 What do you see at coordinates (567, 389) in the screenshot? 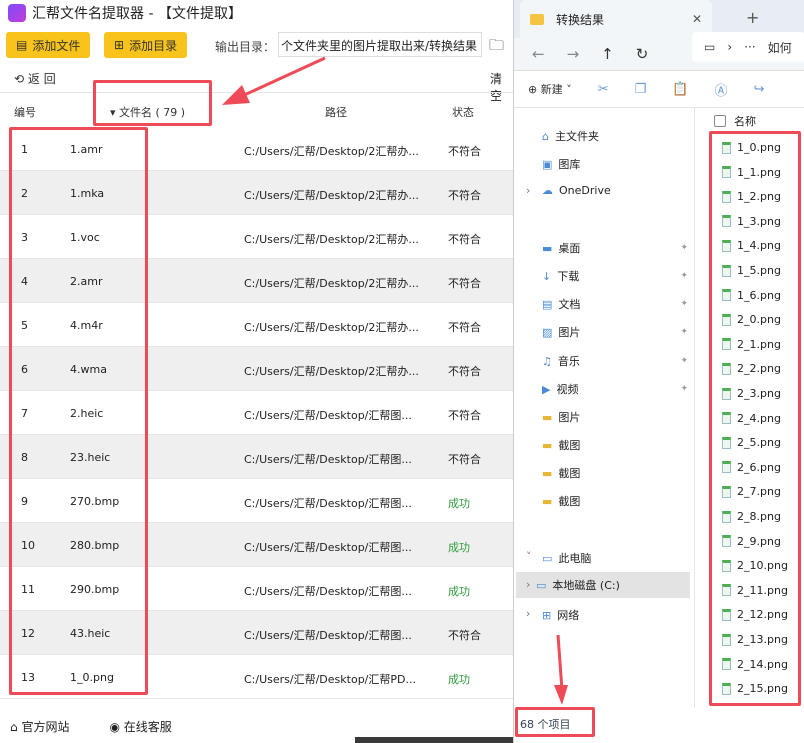
I see `nav-item-label: 视频` at bounding box center [567, 389].